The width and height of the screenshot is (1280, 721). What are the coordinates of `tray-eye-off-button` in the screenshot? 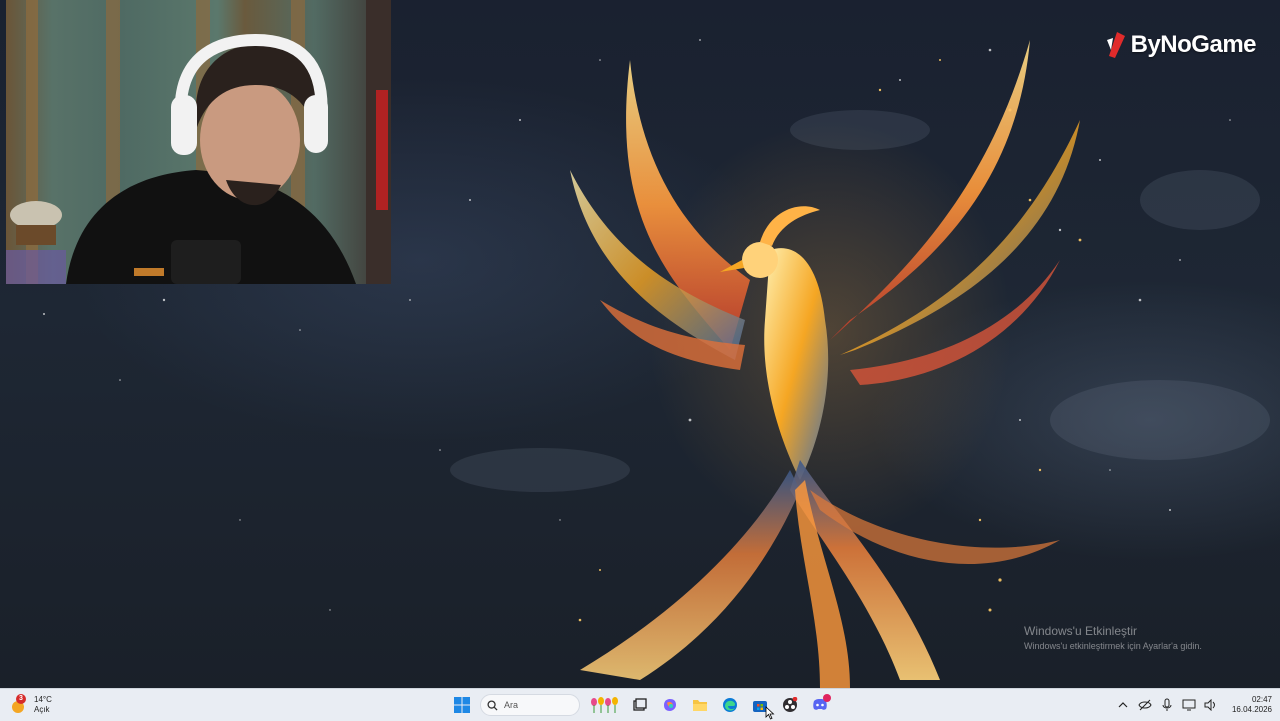 It's located at (1145, 705).